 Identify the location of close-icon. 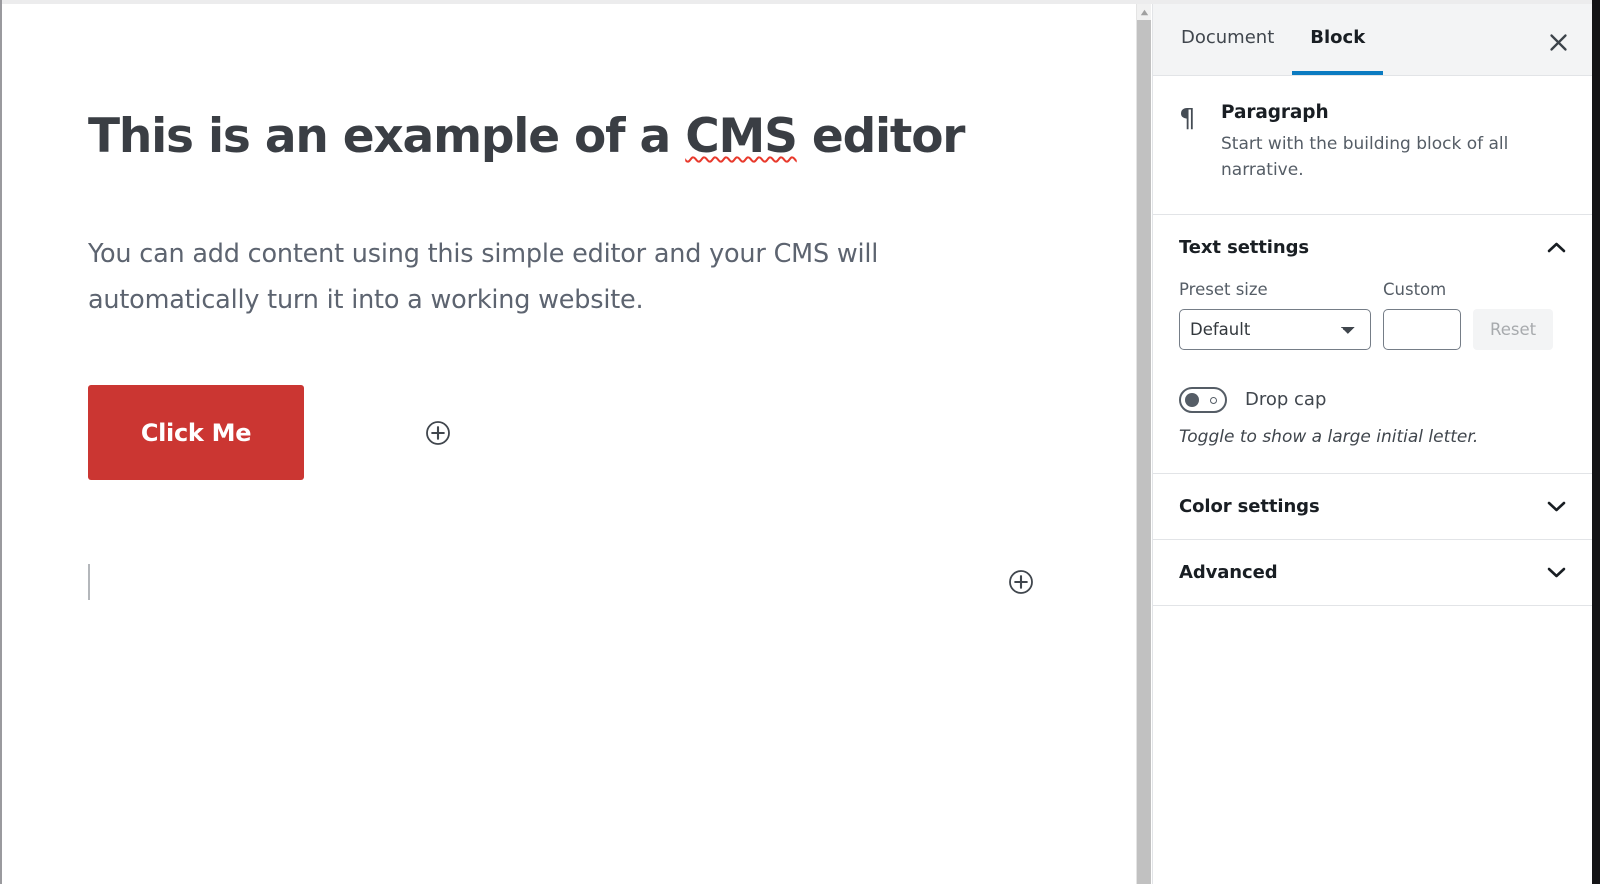
(1558, 42).